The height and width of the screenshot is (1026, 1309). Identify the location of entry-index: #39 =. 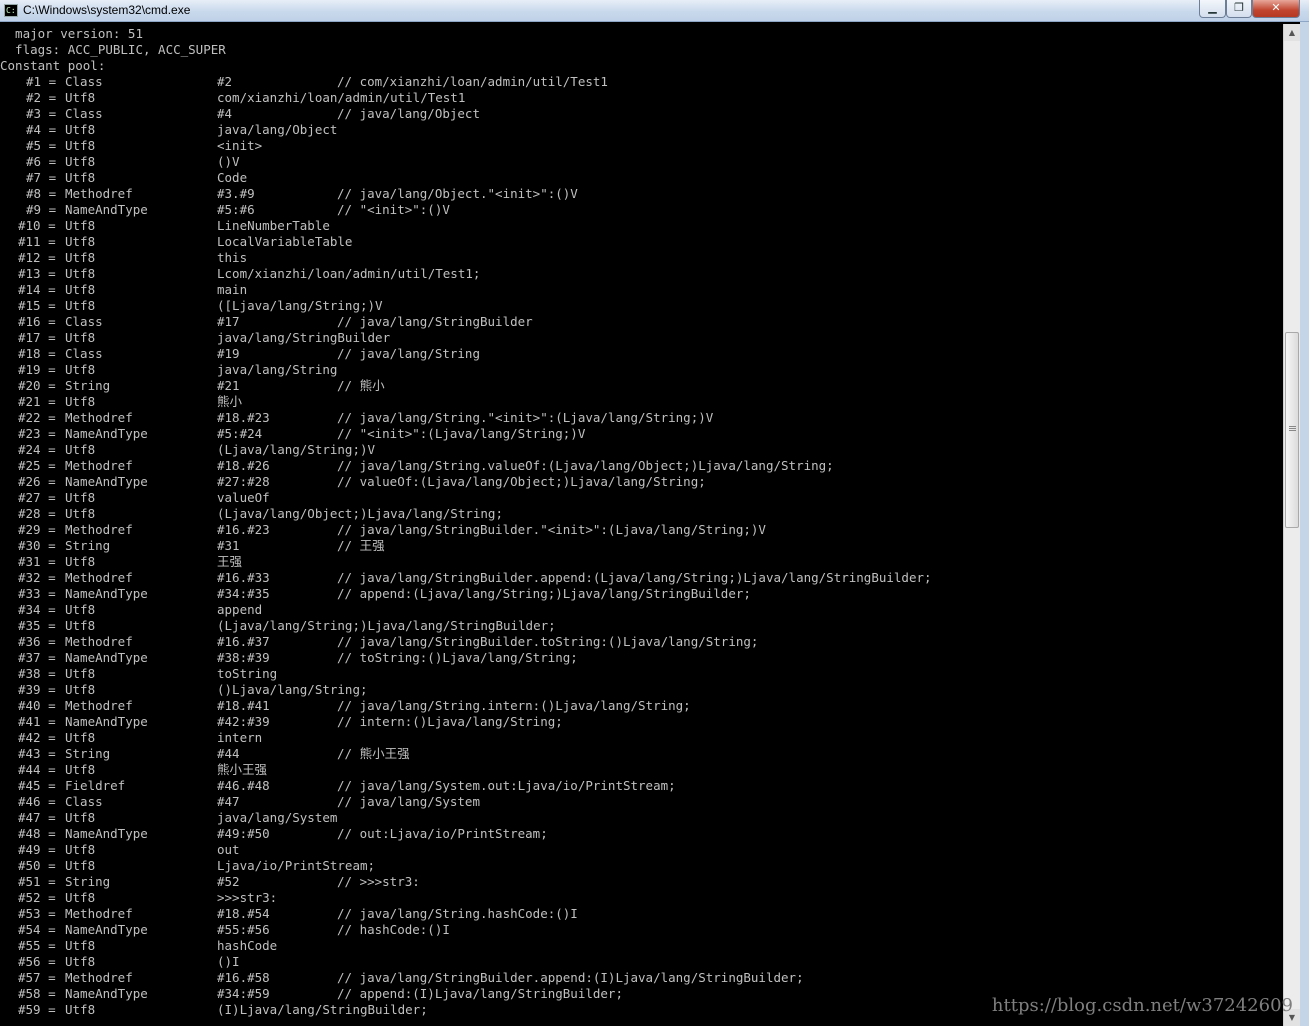
(37, 689).